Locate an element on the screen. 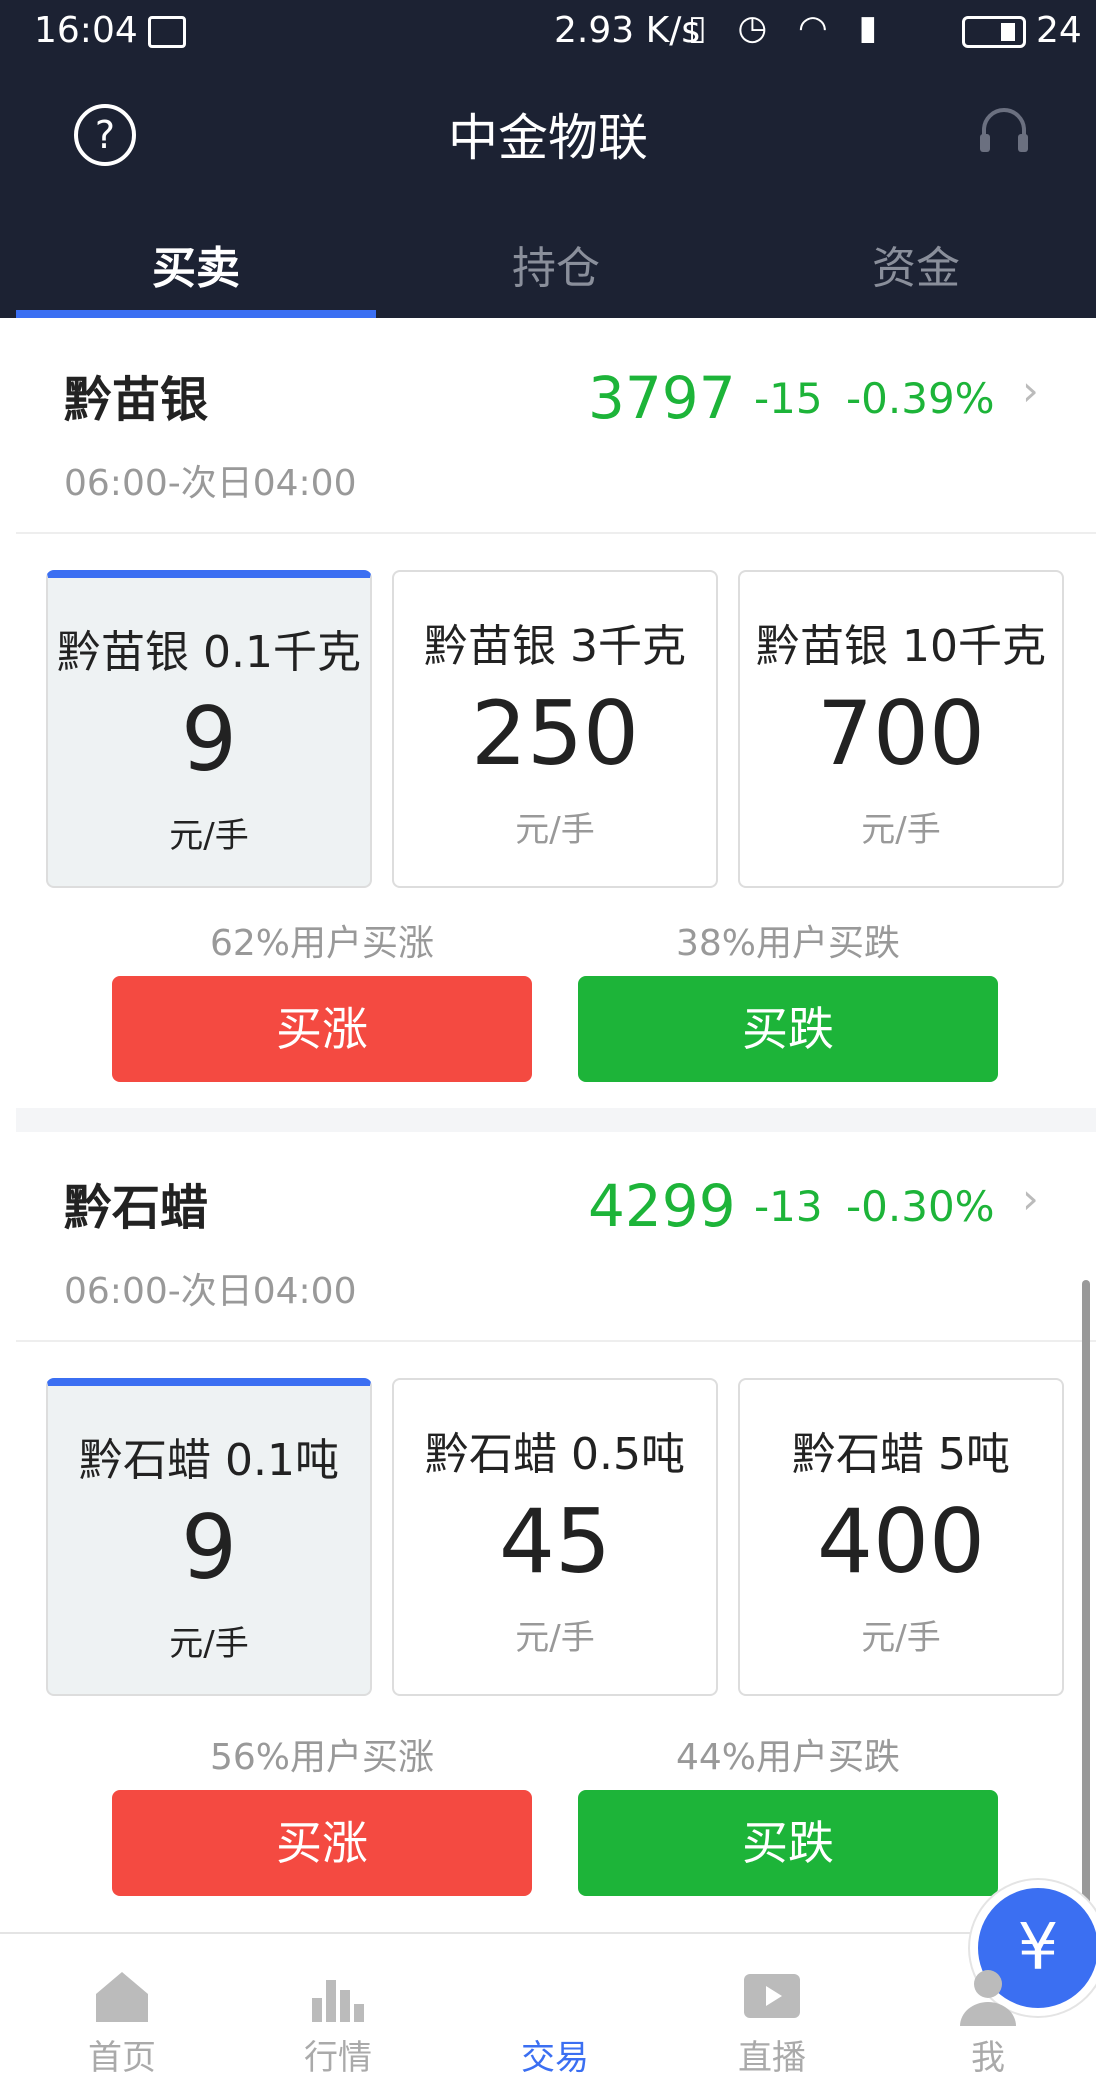 Image resolution: width=1096 pixels, height=2079 pixels. contract-name: 黔石蜡 0.5吨 is located at coordinates (555, 1454).